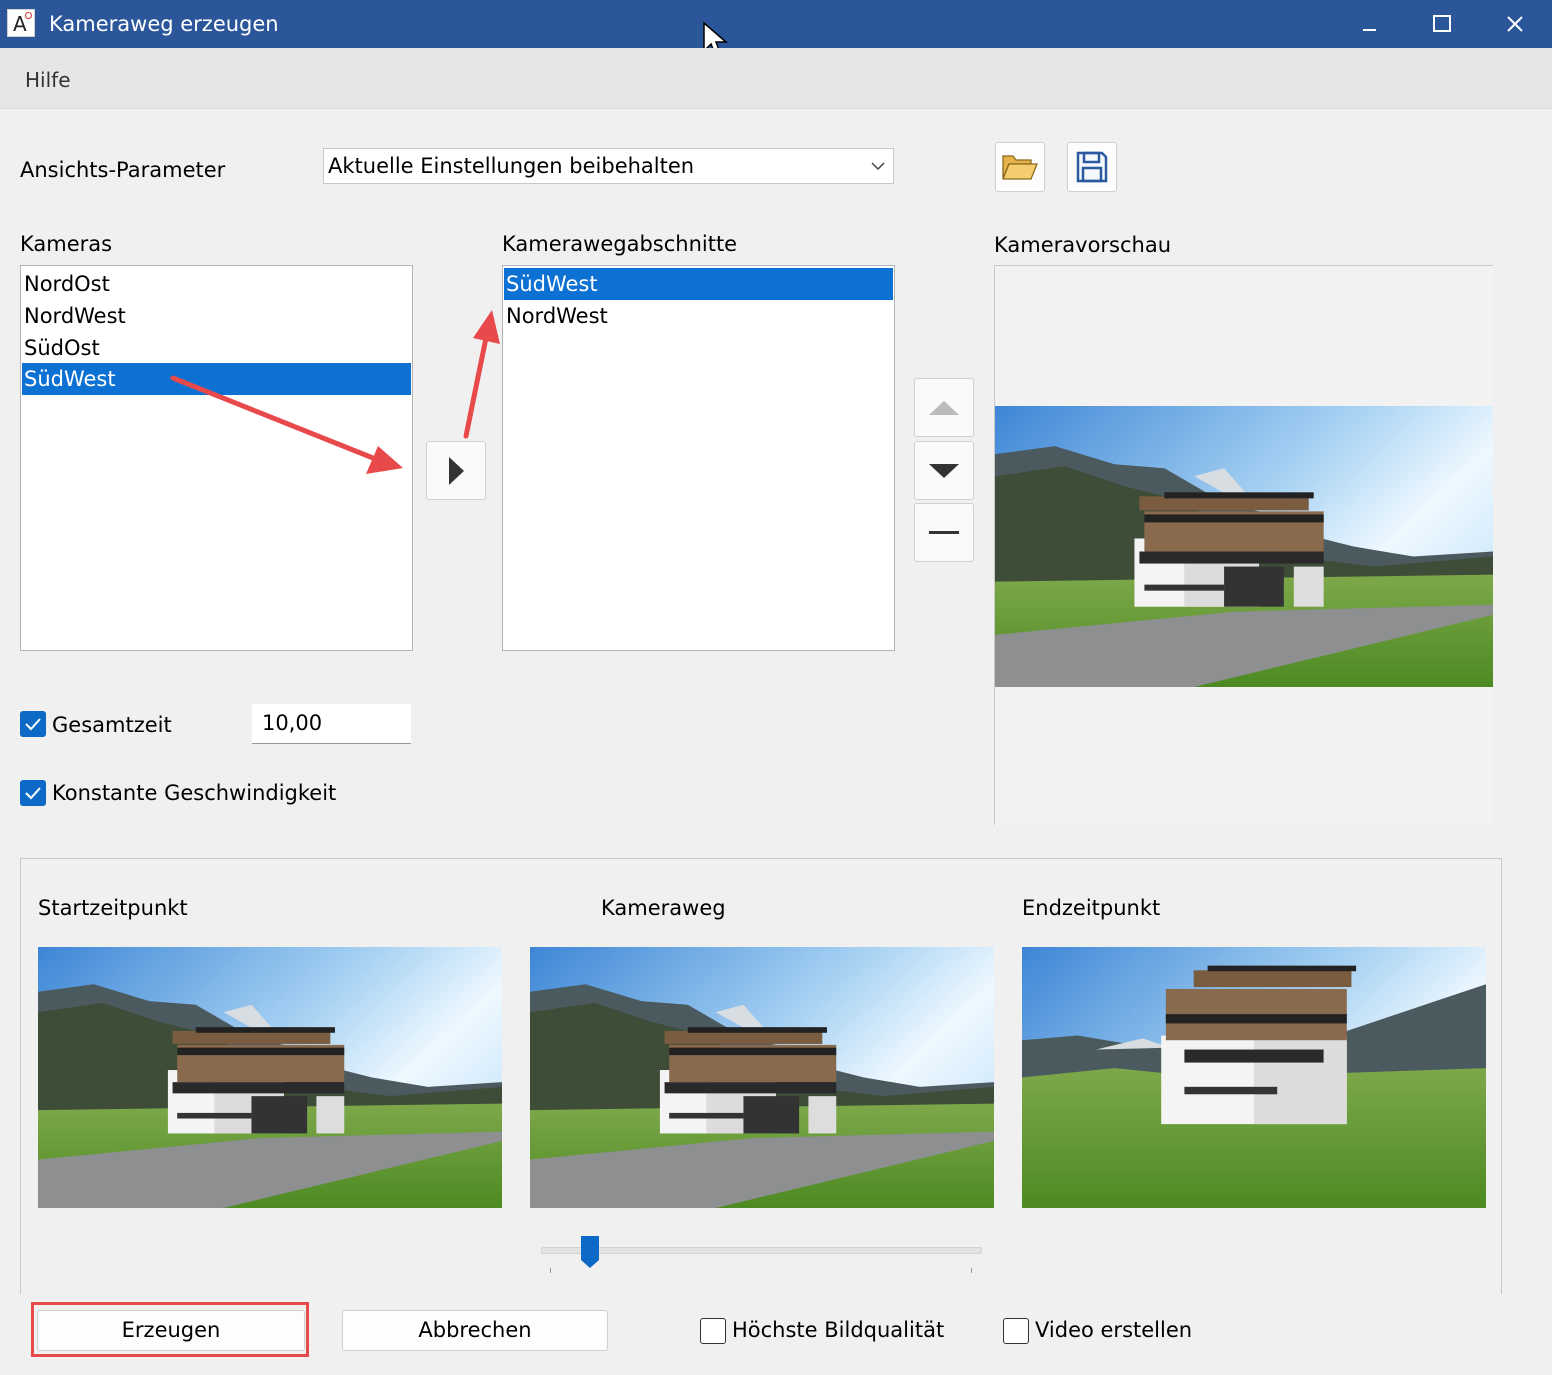 This screenshot has height=1375, width=1552. What do you see at coordinates (486, 327) in the screenshot?
I see `arrow-head-up-icon` at bounding box center [486, 327].